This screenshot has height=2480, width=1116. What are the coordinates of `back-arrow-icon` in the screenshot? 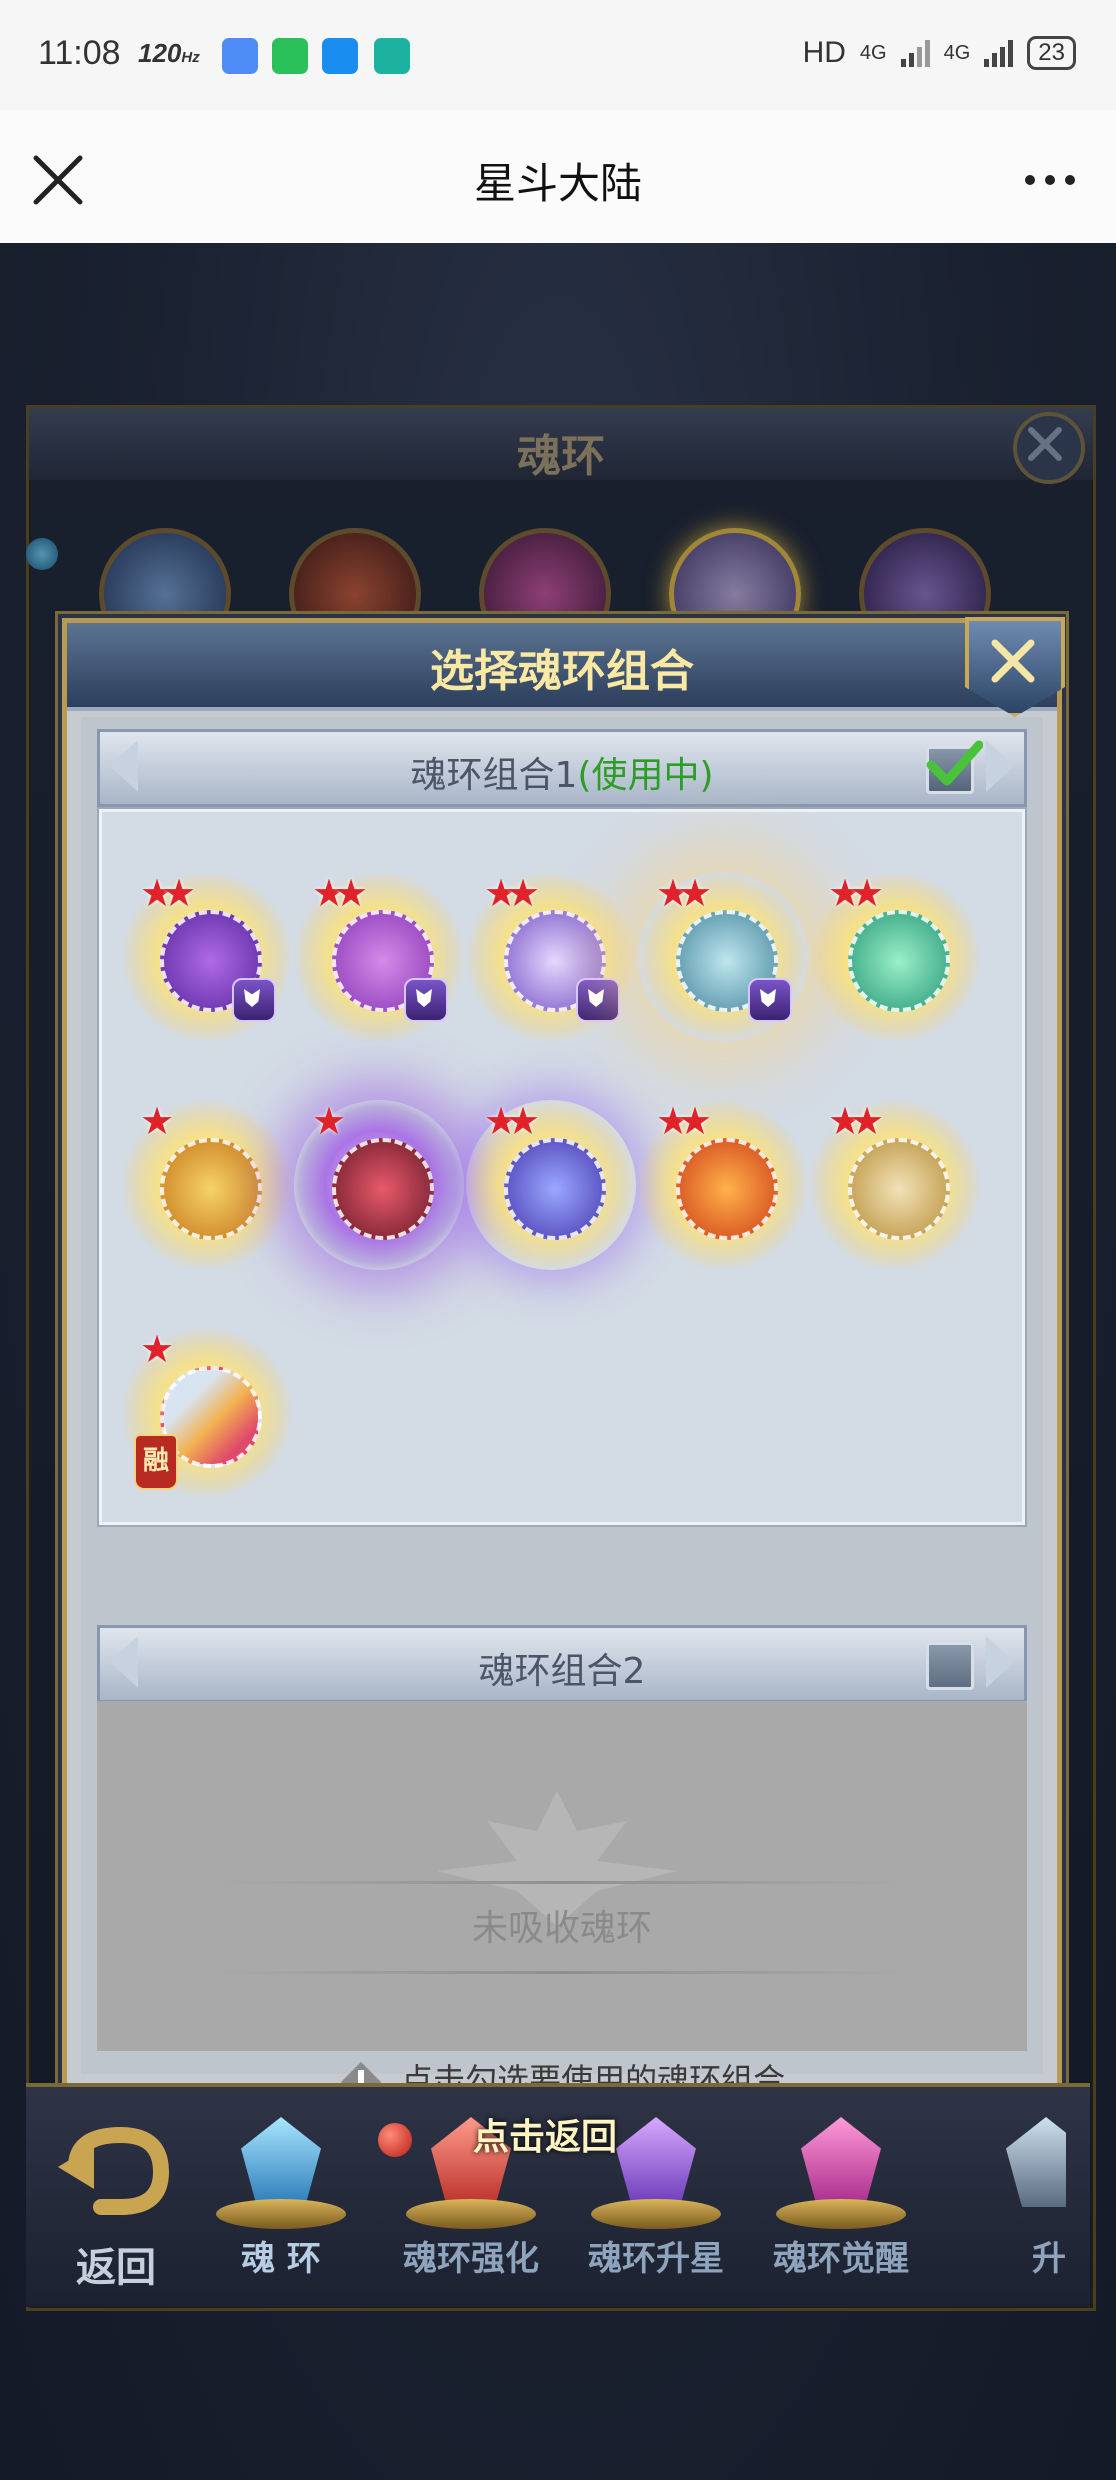 It's located at (114, 2170).